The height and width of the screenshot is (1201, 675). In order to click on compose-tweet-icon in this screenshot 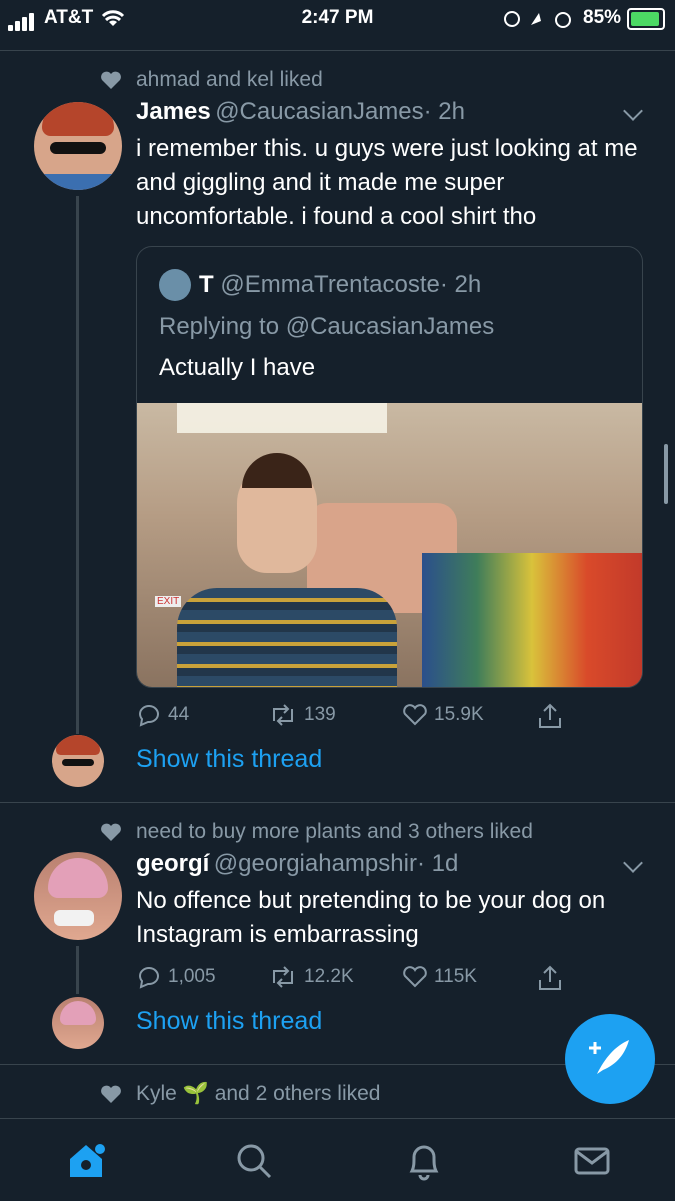, I will do `click(609, 1057)`.